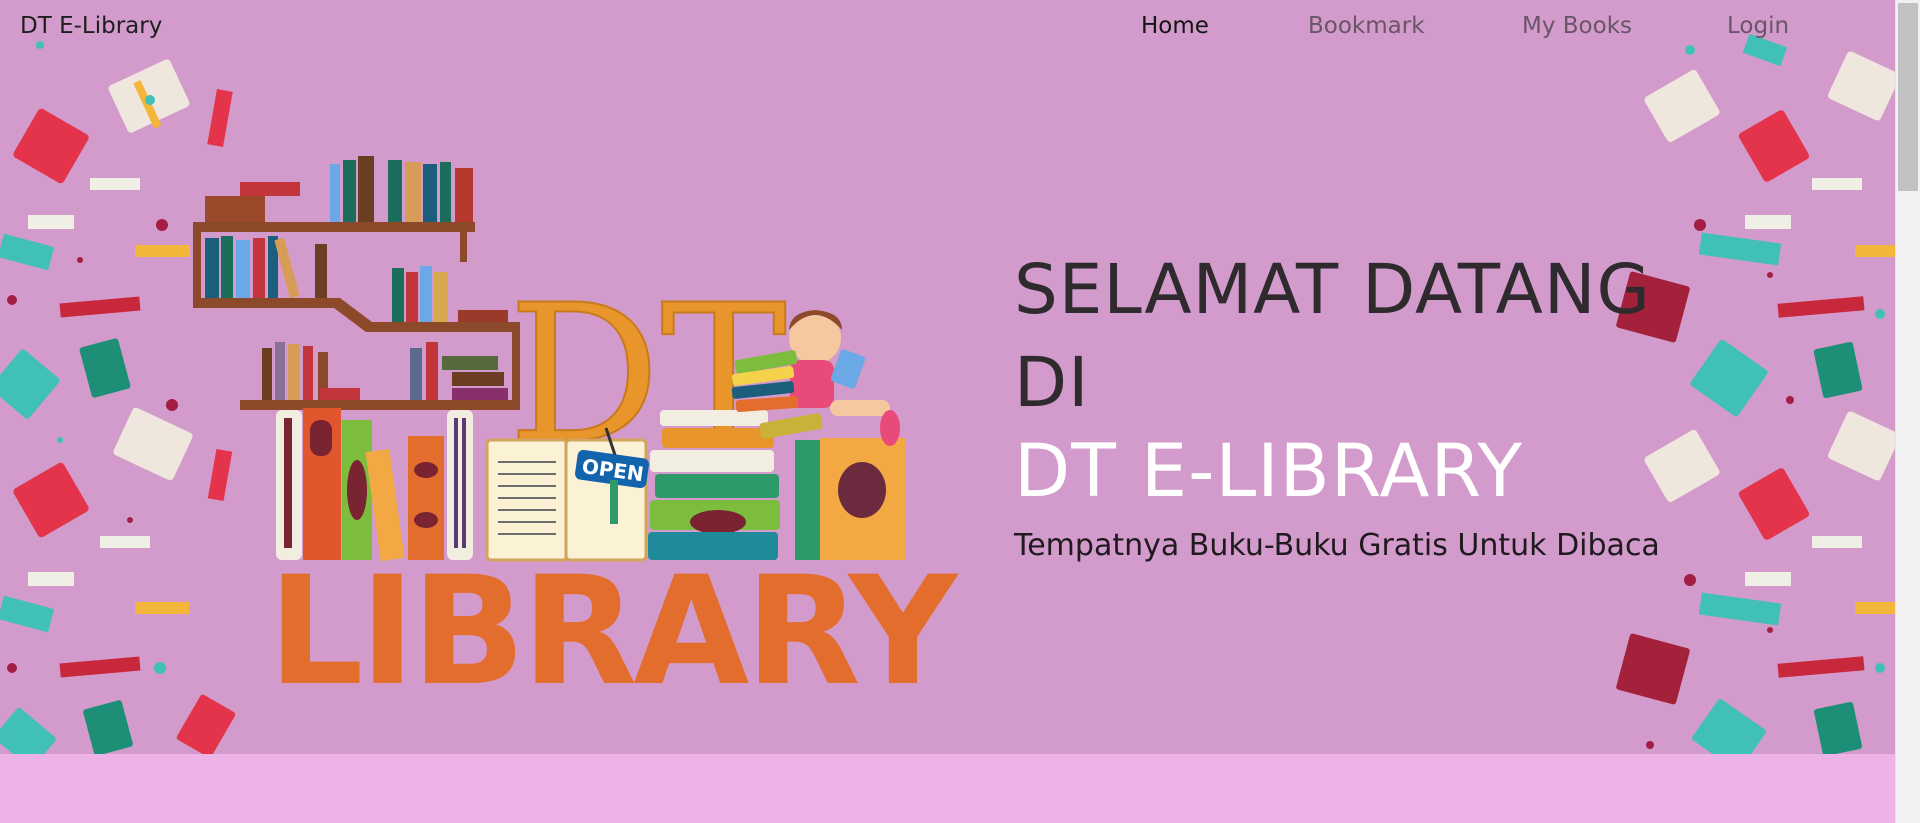  What do you see at coordinates (1269, 471) in the screenshot?
I see `site-name-heading: DT E-LIBRARY` at bounding box center [1269, 471].